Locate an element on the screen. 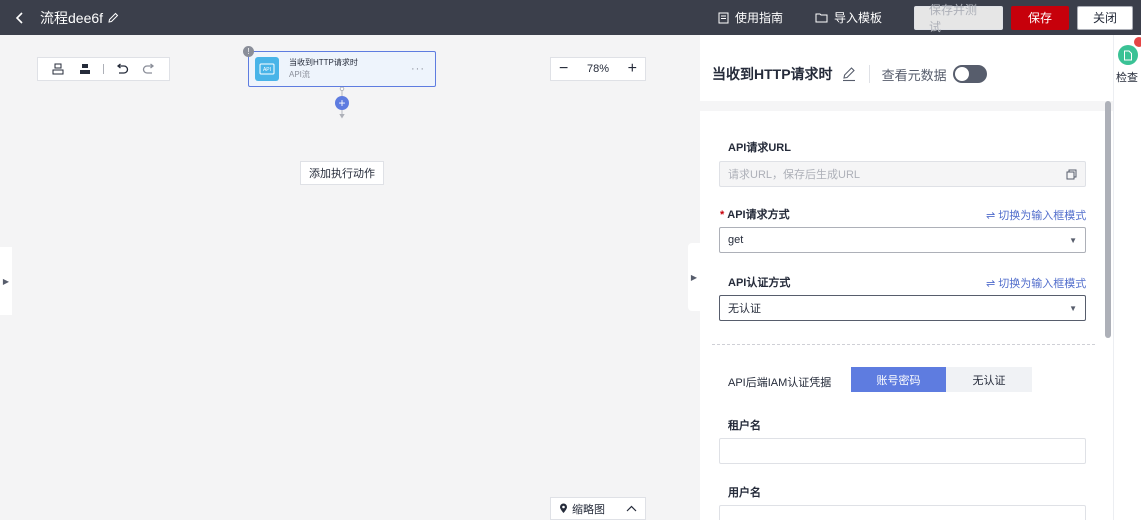  method-switch-mode-link: ⇌ 切换为输入框模式 is located at coordinates (1036, 215).